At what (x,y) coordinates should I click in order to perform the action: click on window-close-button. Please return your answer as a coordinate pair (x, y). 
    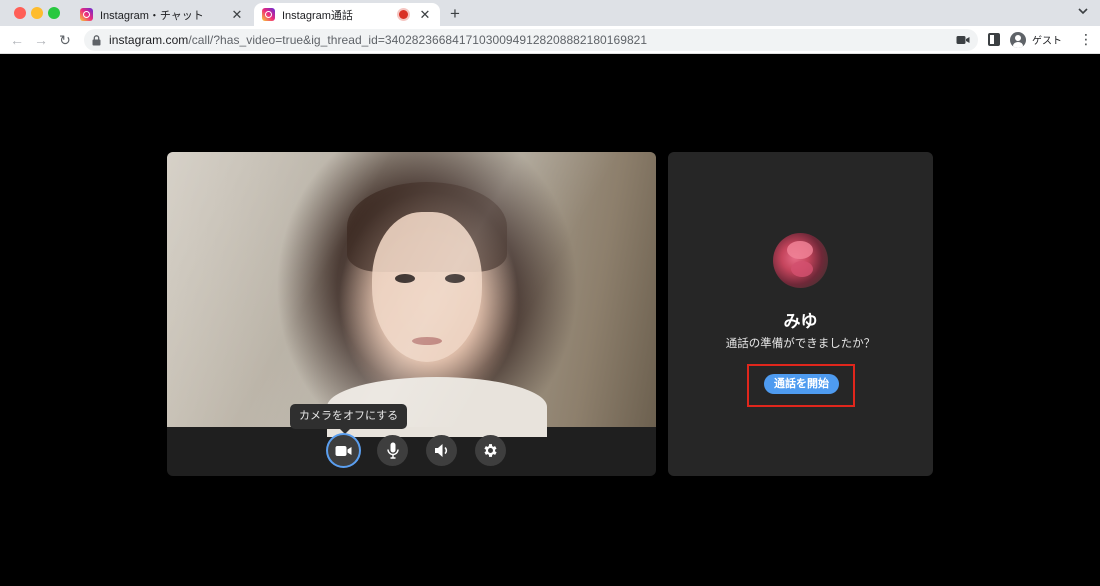
    Looking at the image, I should click on (20, 13).